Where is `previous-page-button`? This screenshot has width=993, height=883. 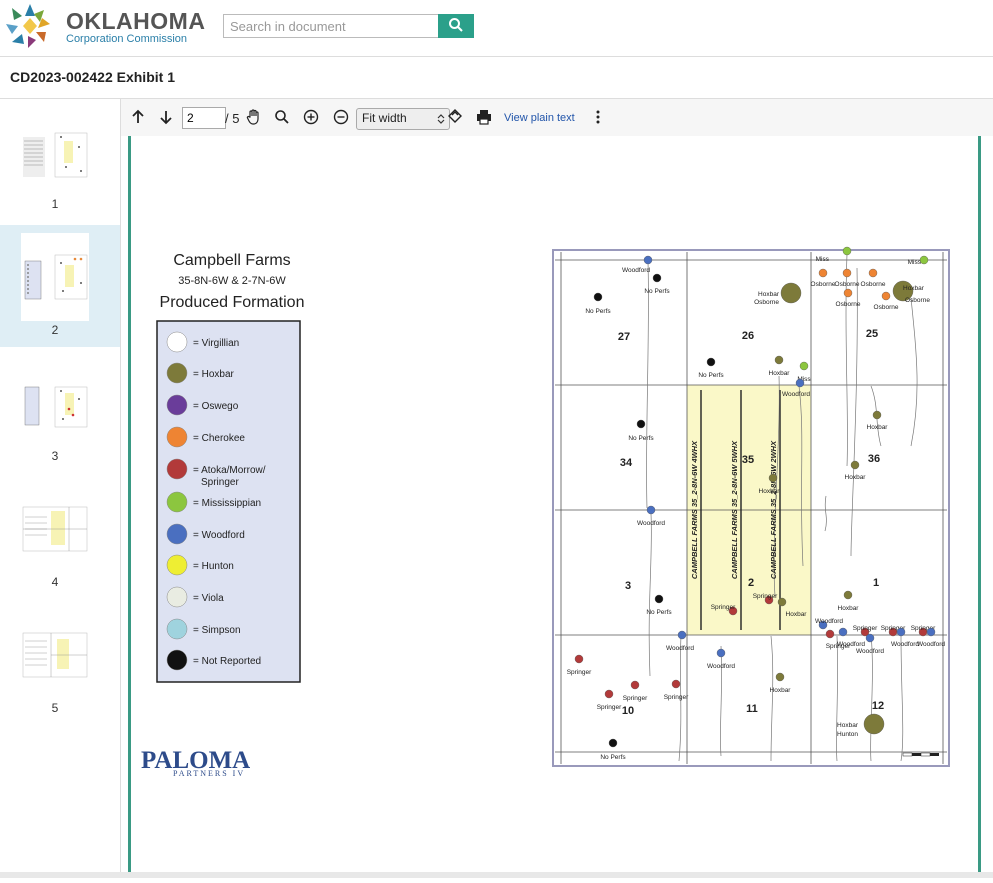
previous-page-button is located at coordinates (138, 117).